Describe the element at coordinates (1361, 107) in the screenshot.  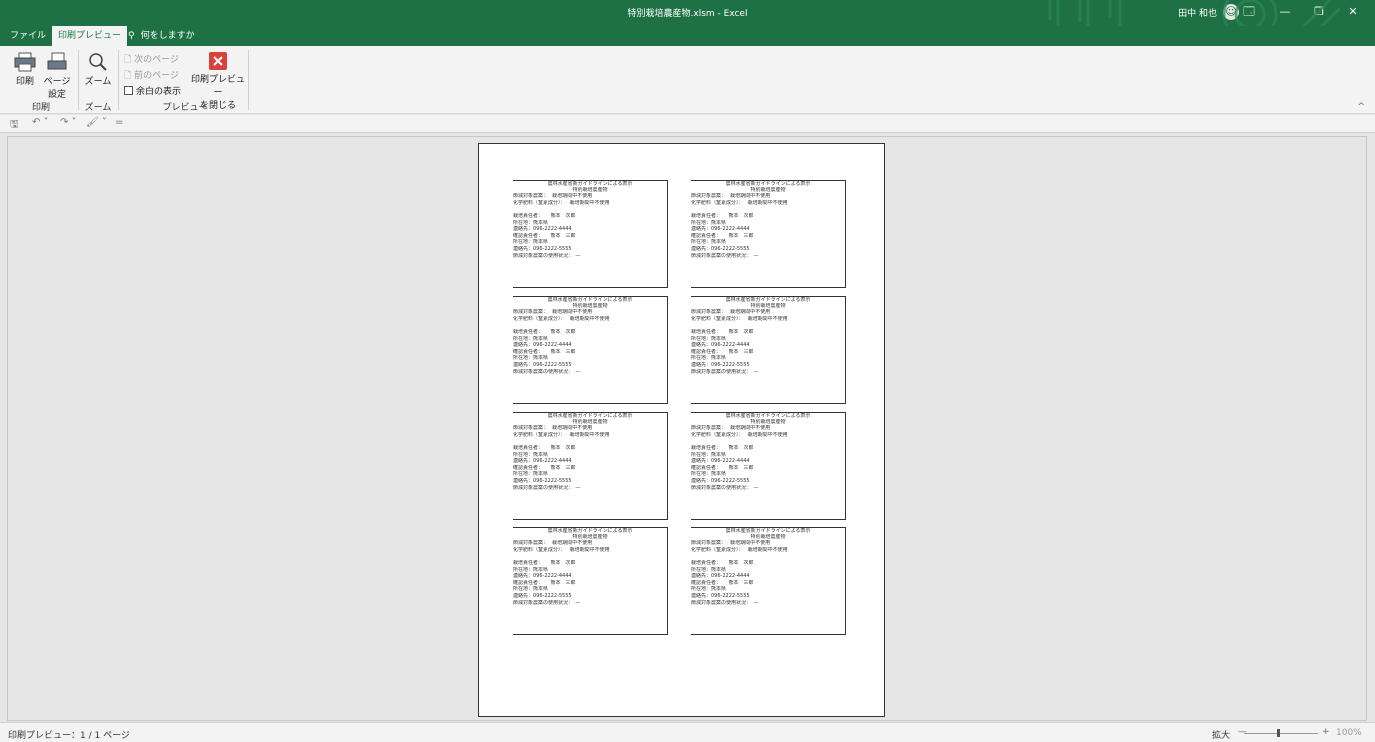
I see `collapse-ribbon-icon: ^` at that location.